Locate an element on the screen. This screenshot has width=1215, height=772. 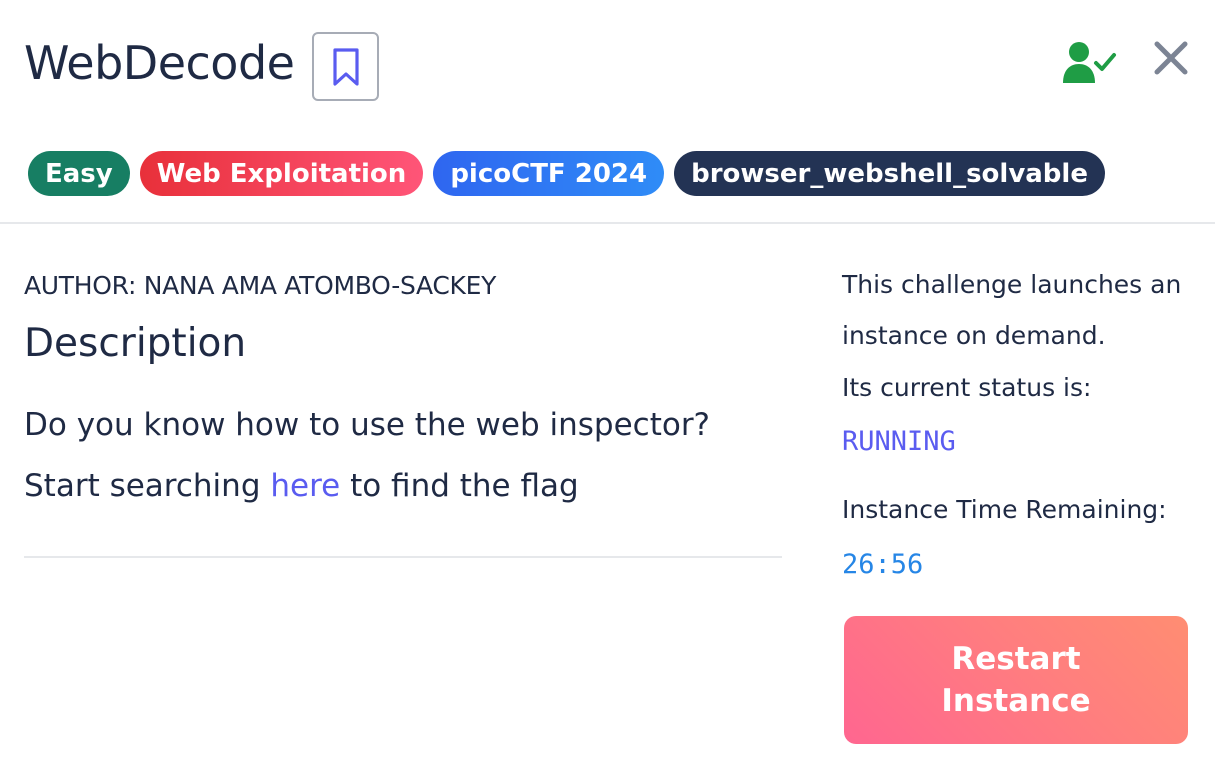
restart-instance-button: Restart Instance is located at coordinates (1016, 680).